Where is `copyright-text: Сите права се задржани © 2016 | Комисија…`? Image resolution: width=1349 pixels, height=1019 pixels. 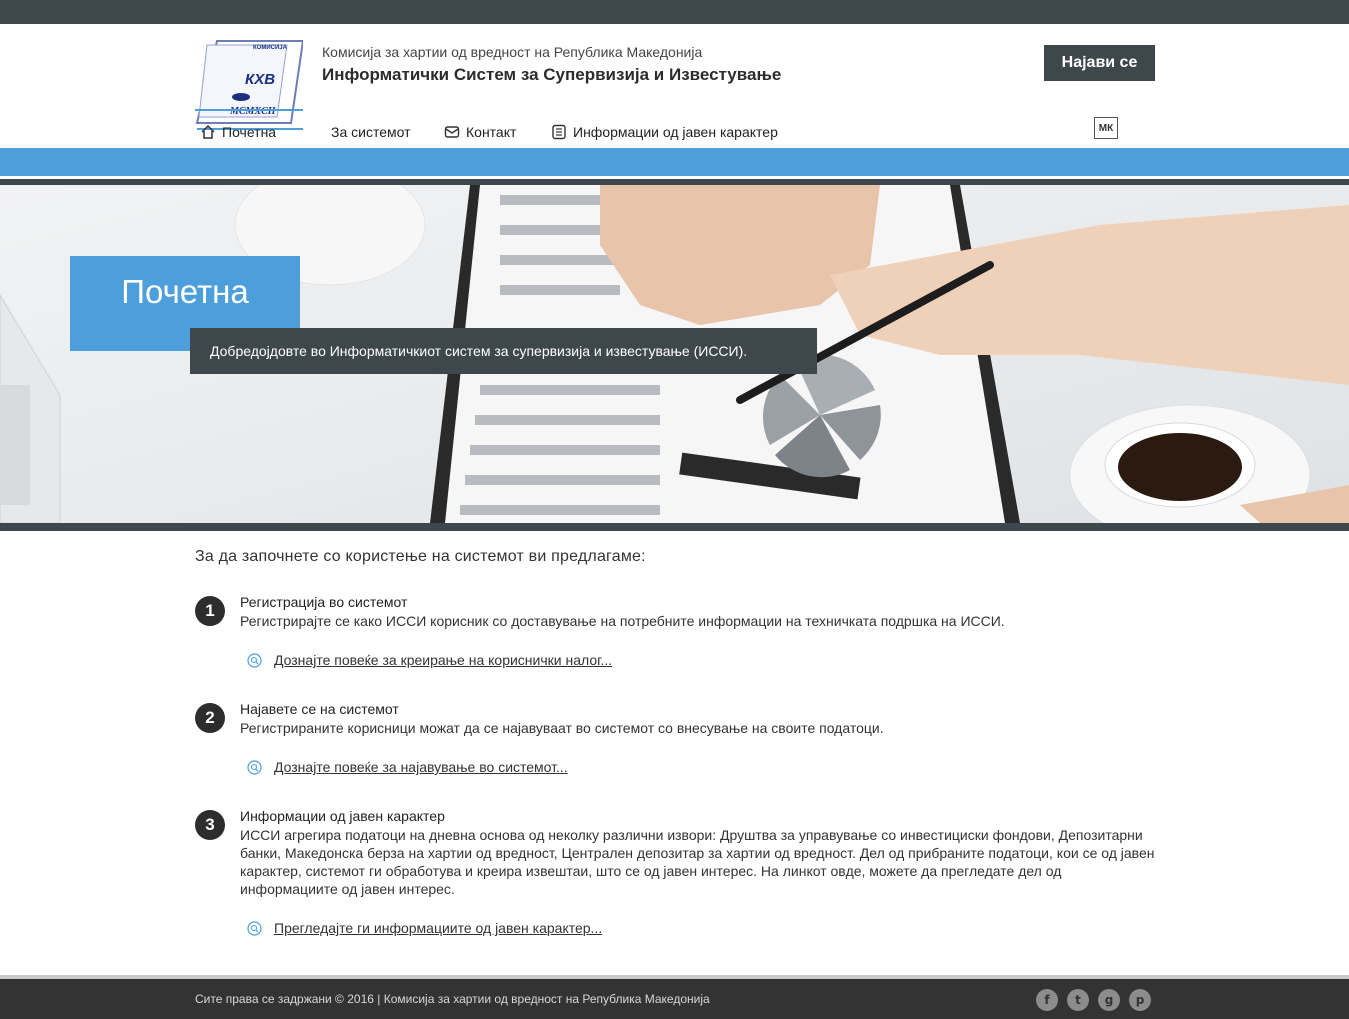 copyright-text: Сите права се задржани © 2016 | Комисија… is located at coordinates (452, 999).